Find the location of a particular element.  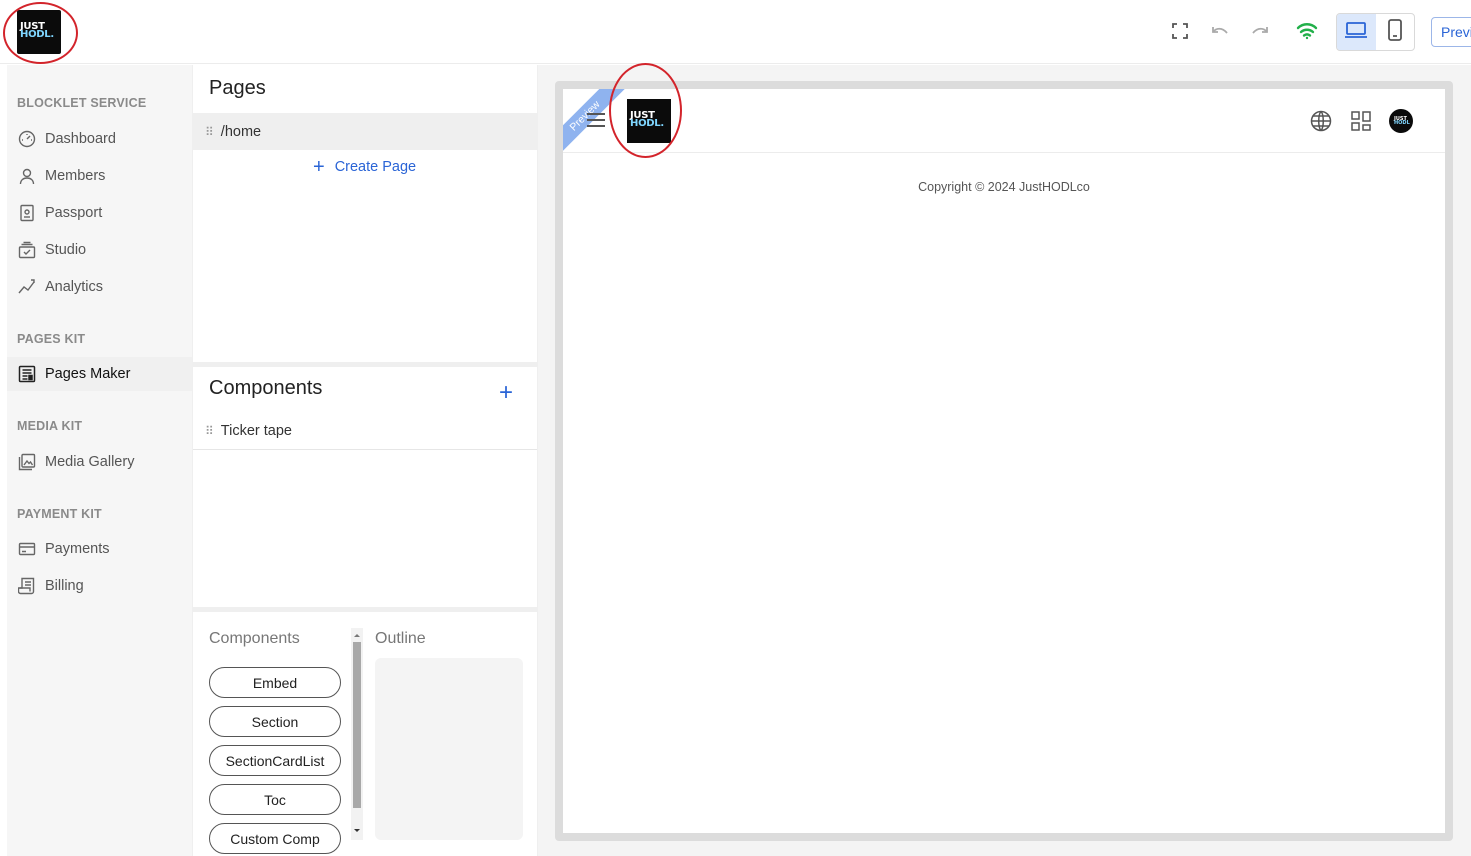

library-scrollbar is located at coordinates (357, 734).